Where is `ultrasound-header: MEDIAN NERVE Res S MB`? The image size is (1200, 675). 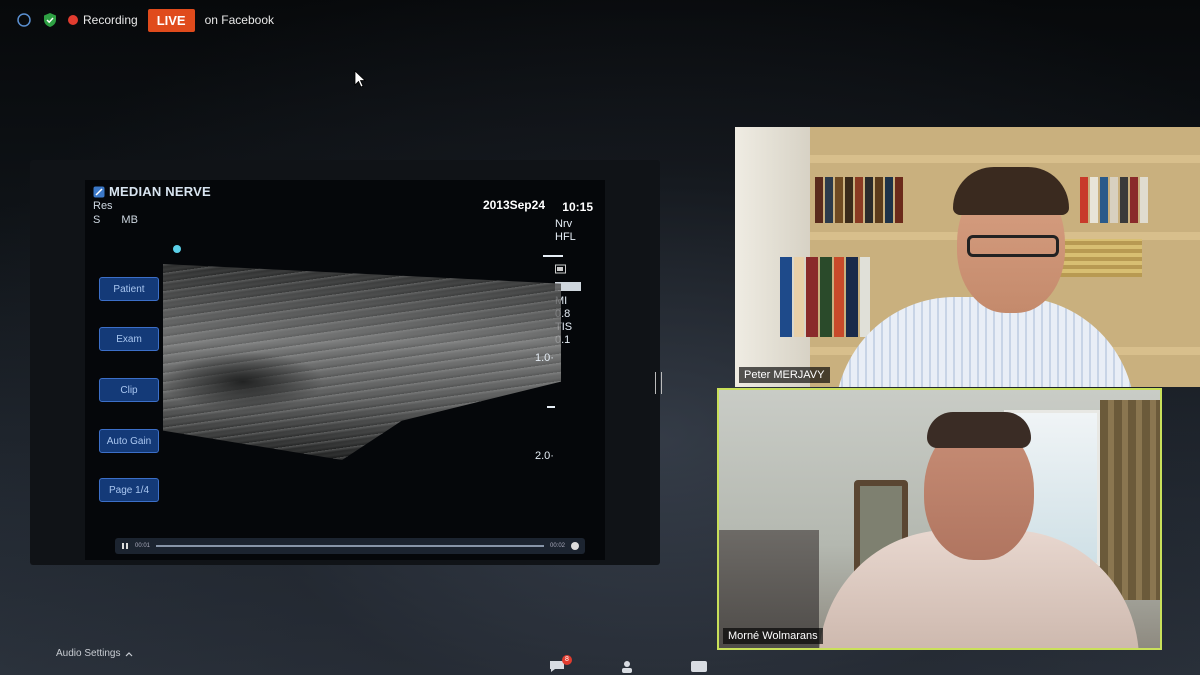
ultrasound-header: MEDIAN NERVE Res S MB is located at coordinates (152, 205).